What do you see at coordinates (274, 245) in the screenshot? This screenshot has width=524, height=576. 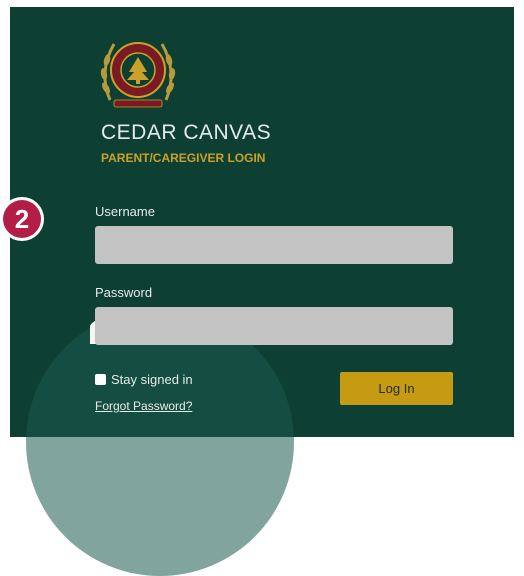 I see `username-input` at bounding box center [274, 245].